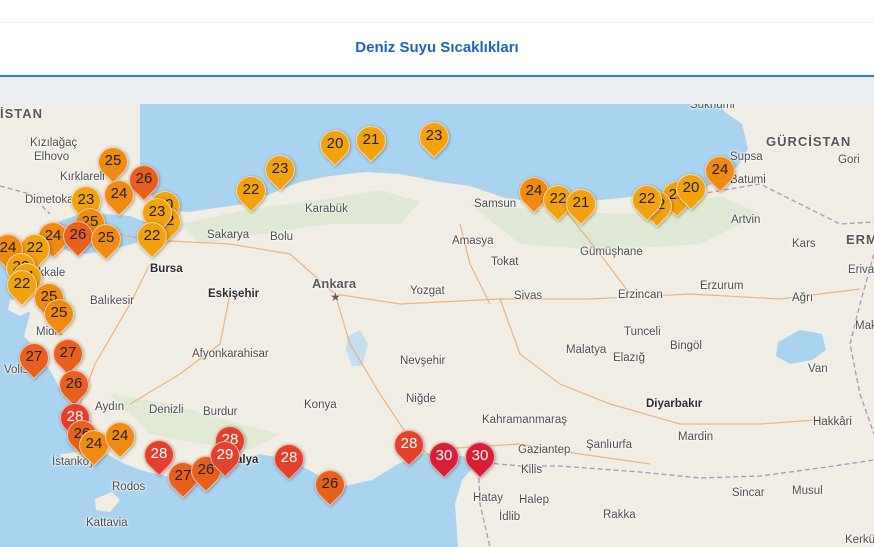  I want to click on temperature-value: 25, so click(106, 237).